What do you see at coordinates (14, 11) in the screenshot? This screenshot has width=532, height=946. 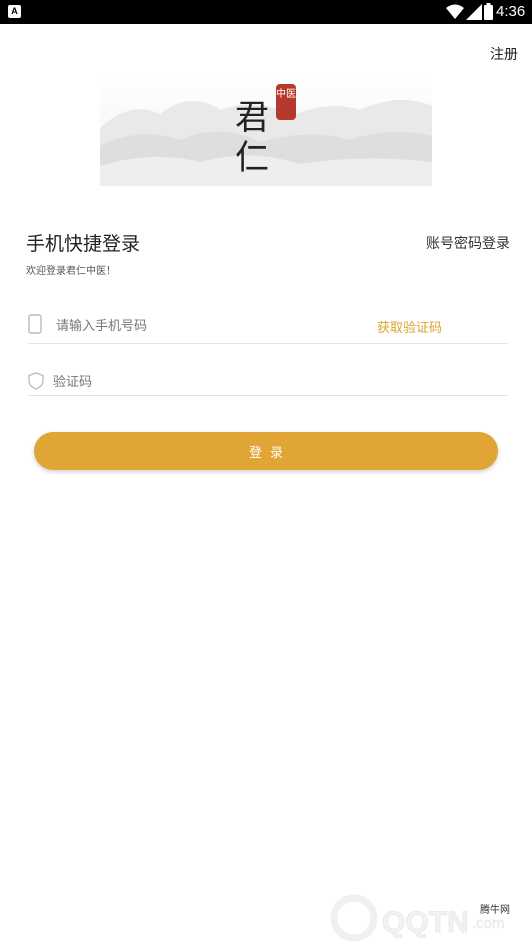 I see `app-notification-icon: A` at bounding box center [14, 11].